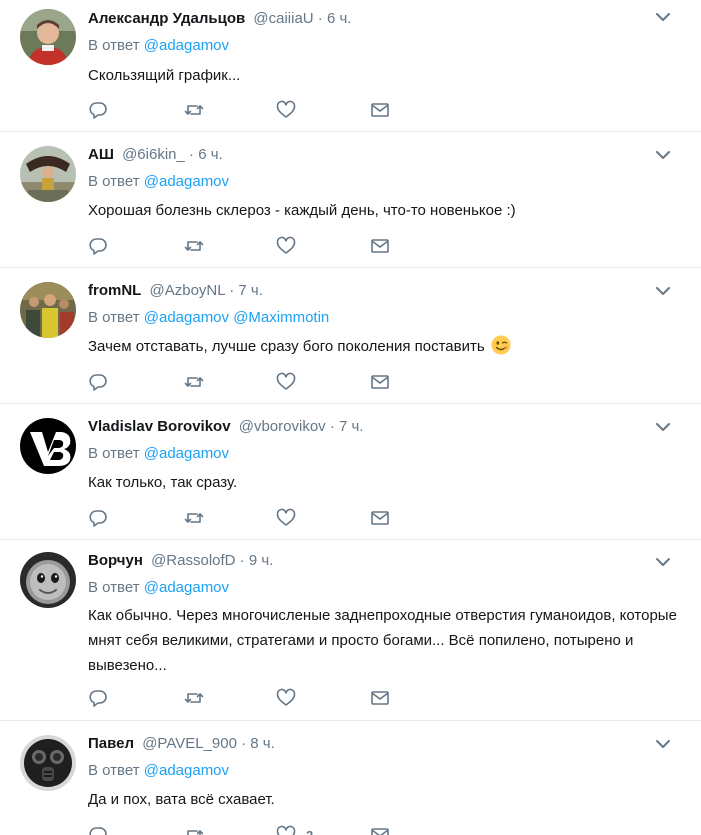 This screenshot has height=835, width=701. I want to click on flag-photo-avatar-icon, so click(48, 174).